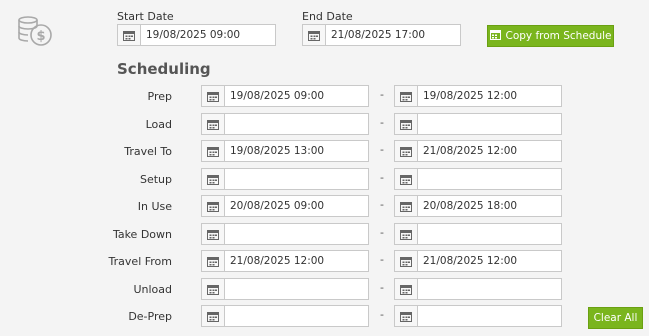 The width and height of the screenshot is (649, 336). I want to click on schedule-row-label: Setup, so click(155, 179).